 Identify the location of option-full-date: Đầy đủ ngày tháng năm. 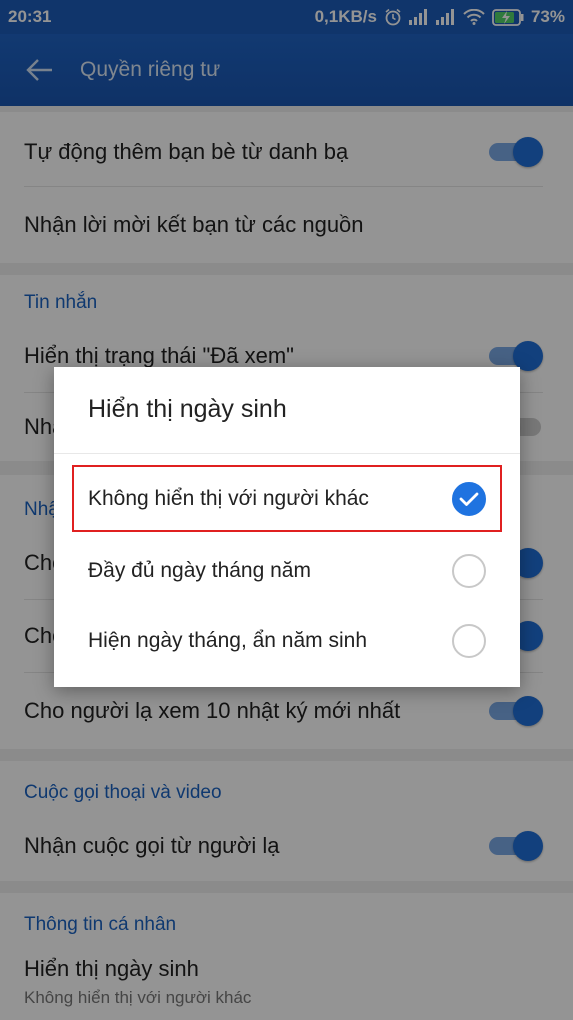
(287, 571).